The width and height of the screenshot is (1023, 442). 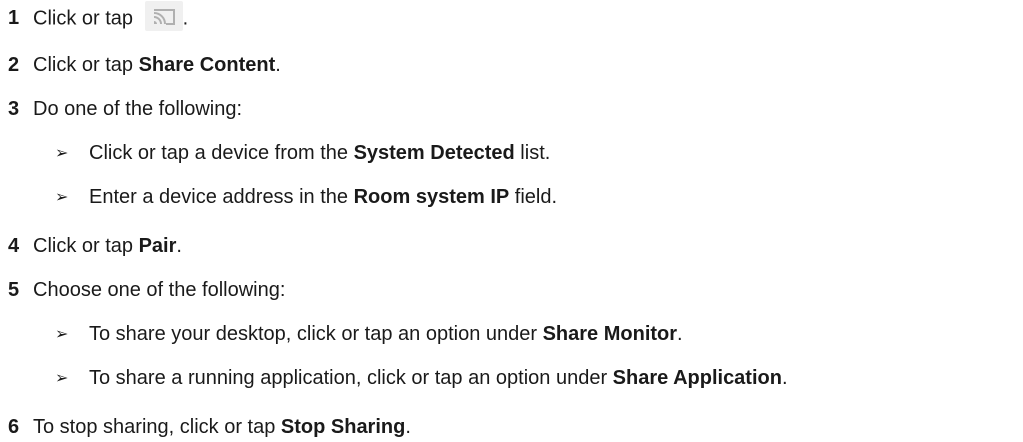 What do you see at coordinates (14, 427) in the screenshot?
I see `step-number: 6` at bounding box center [14, 427].